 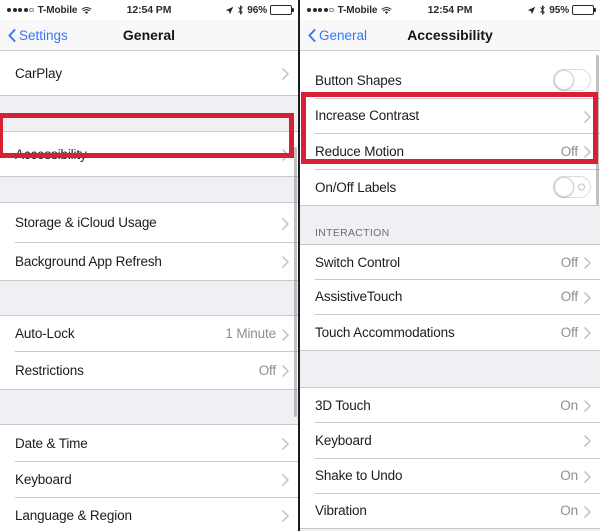 I want to click on row-background-app-refresh: Background App Refresh, so click(x=149, y=261).